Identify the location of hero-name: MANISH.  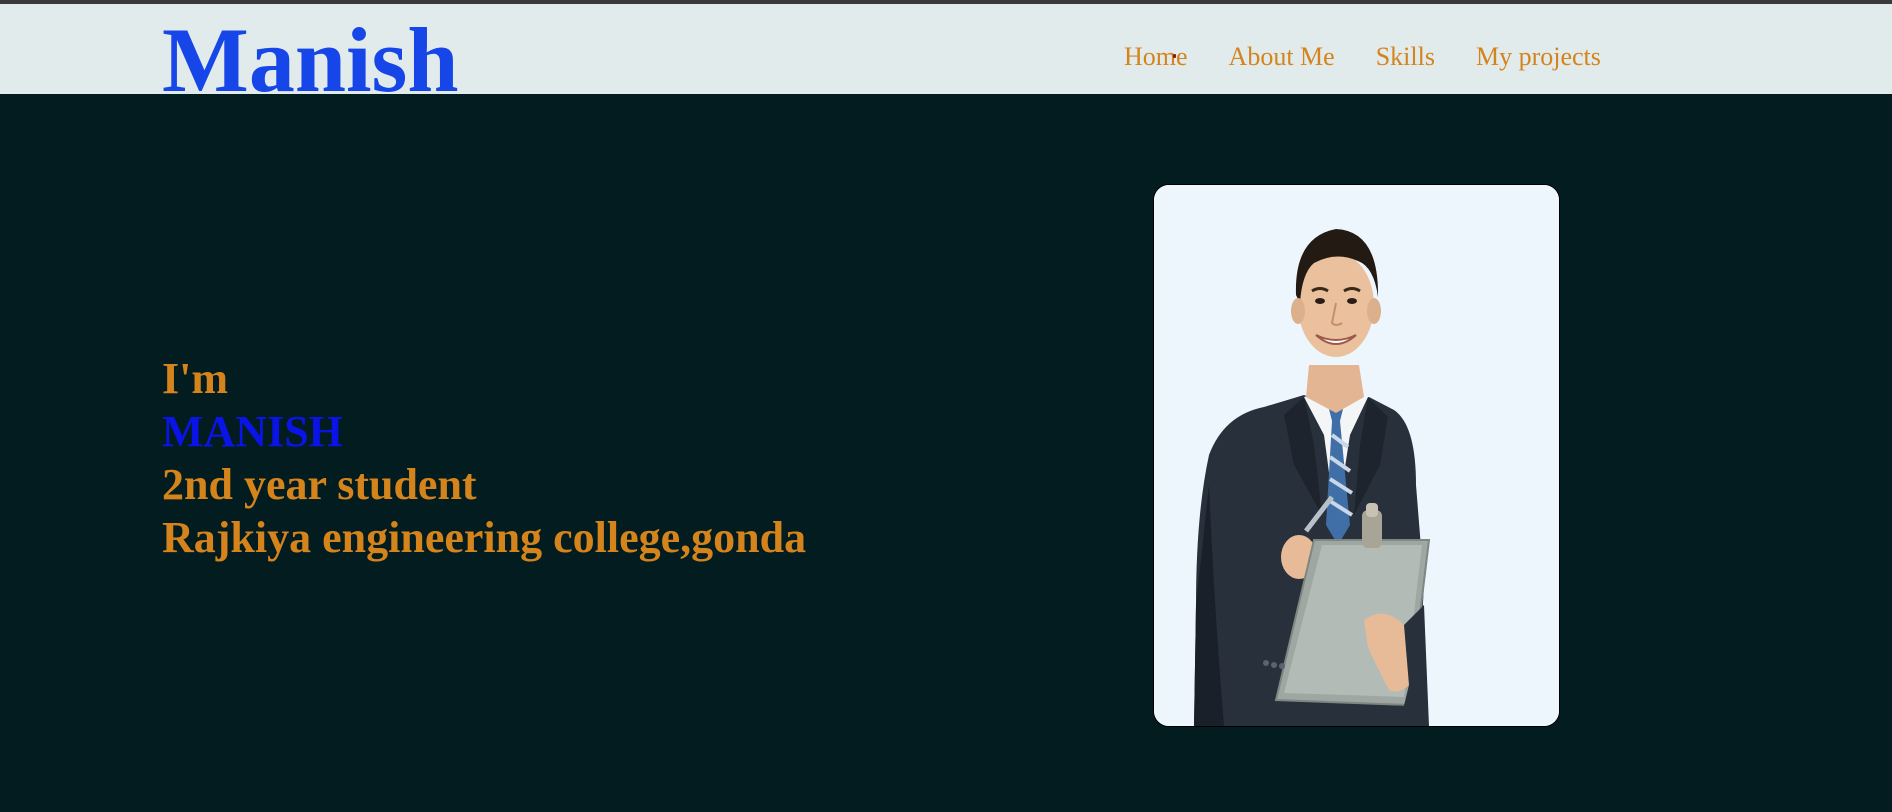
(252, 431).